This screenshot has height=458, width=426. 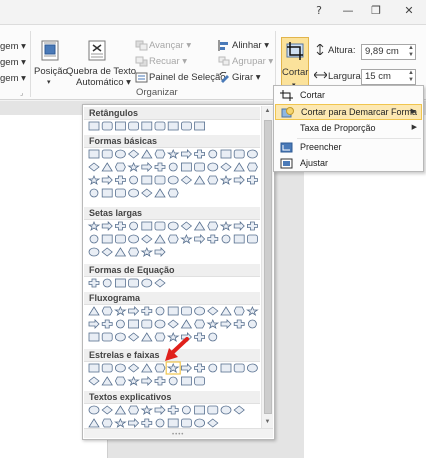 What do you see at coordinates (388, 52) in the screenshot?
I see `height-field: 9,89 cm ▲ ▼` at bounding box center [388, 52].